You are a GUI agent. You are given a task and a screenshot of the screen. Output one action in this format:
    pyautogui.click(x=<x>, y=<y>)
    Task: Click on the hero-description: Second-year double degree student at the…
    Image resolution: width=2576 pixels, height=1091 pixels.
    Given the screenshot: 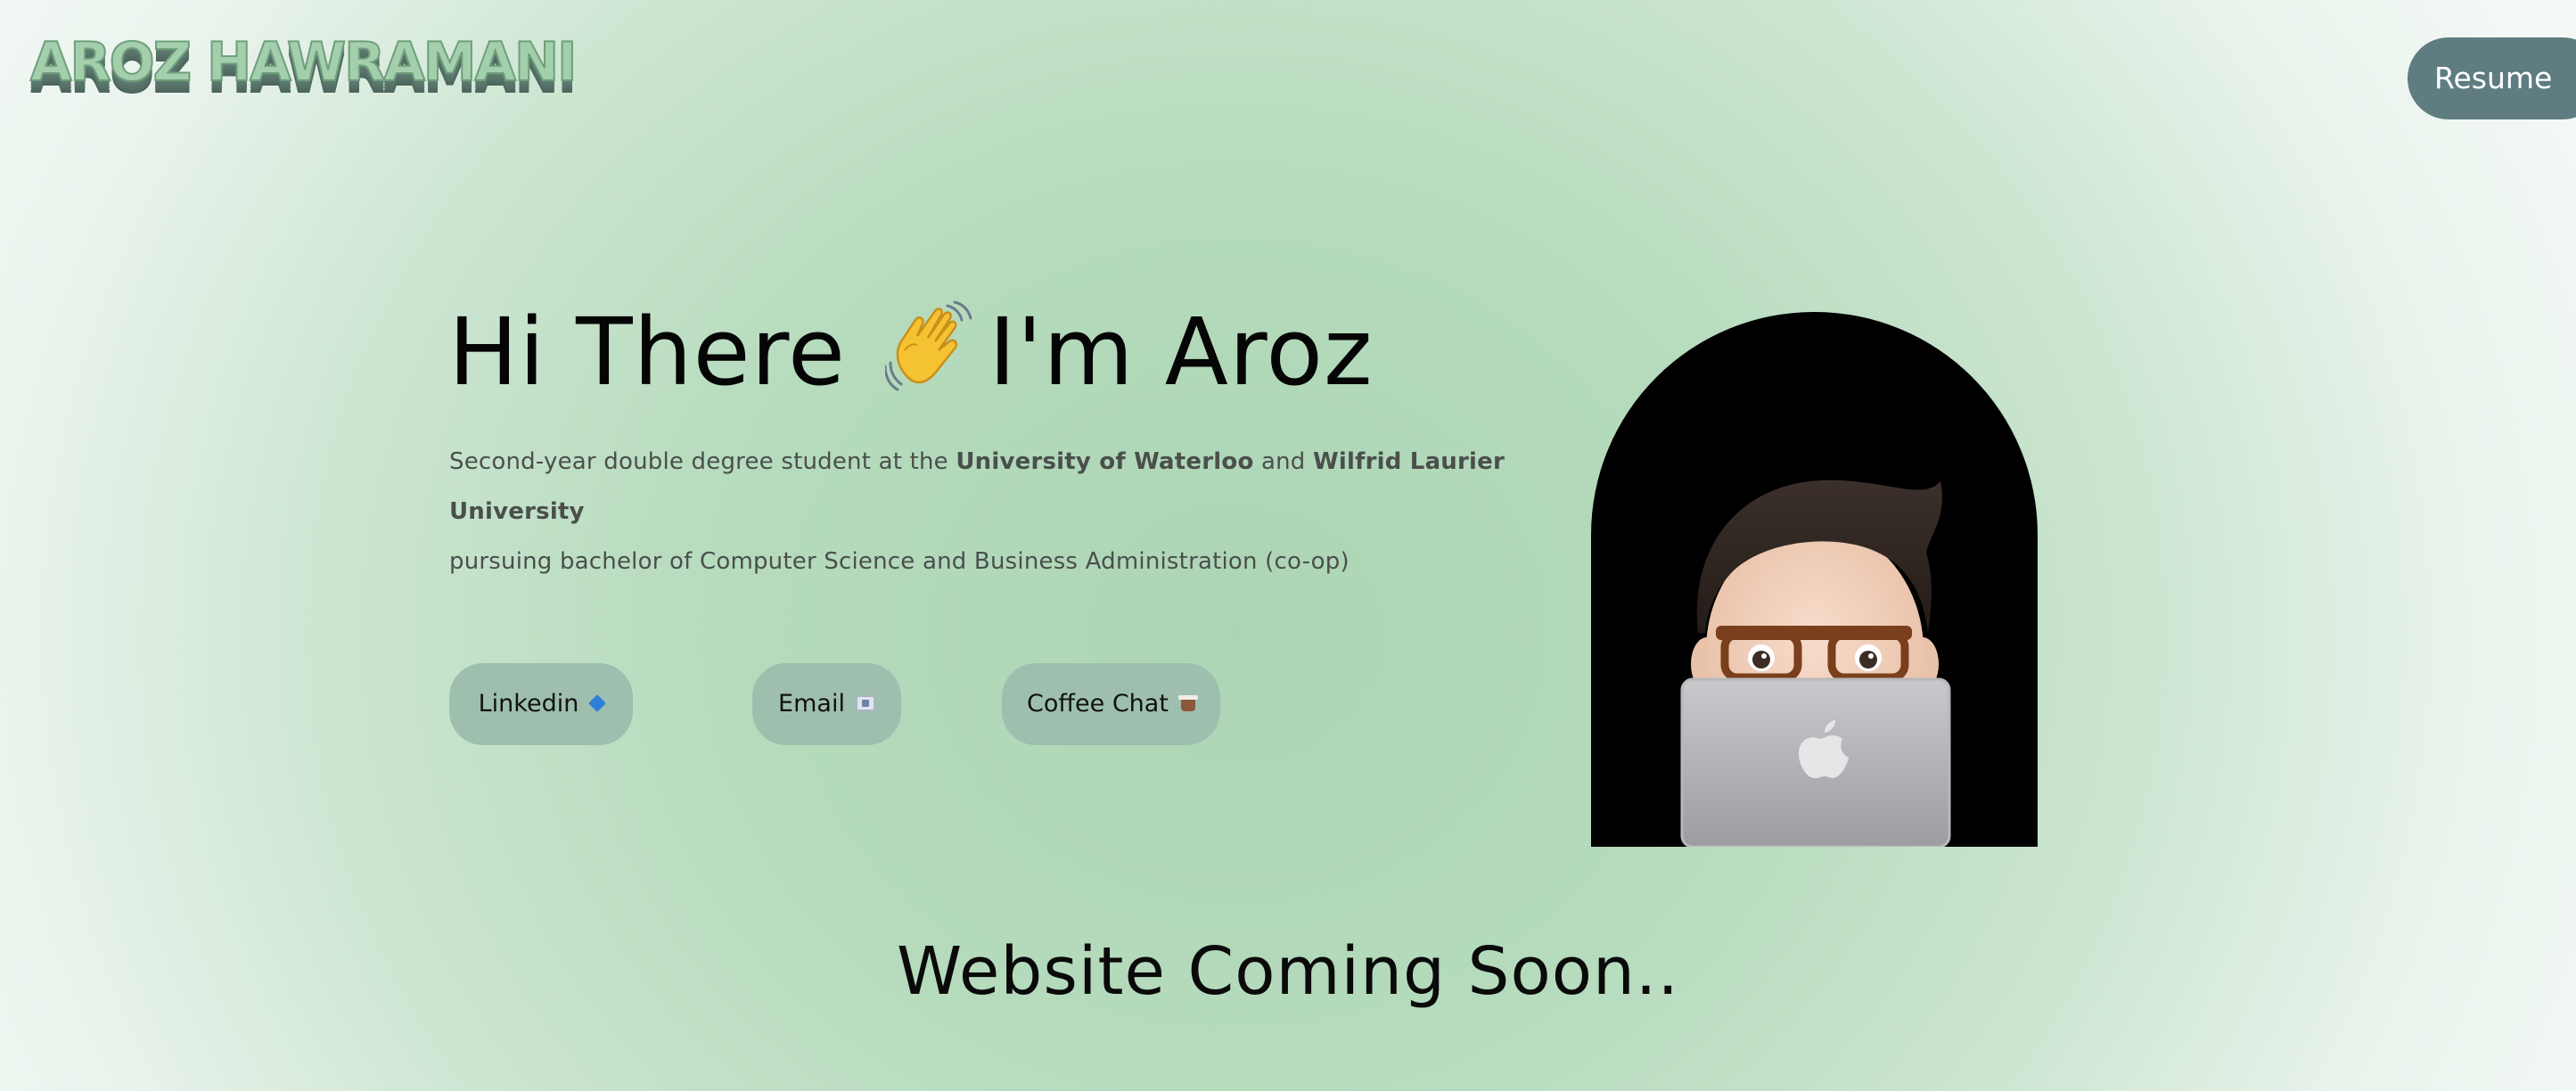 What is the action you would take?
    pyautogui.click(x=997, y=512)
    